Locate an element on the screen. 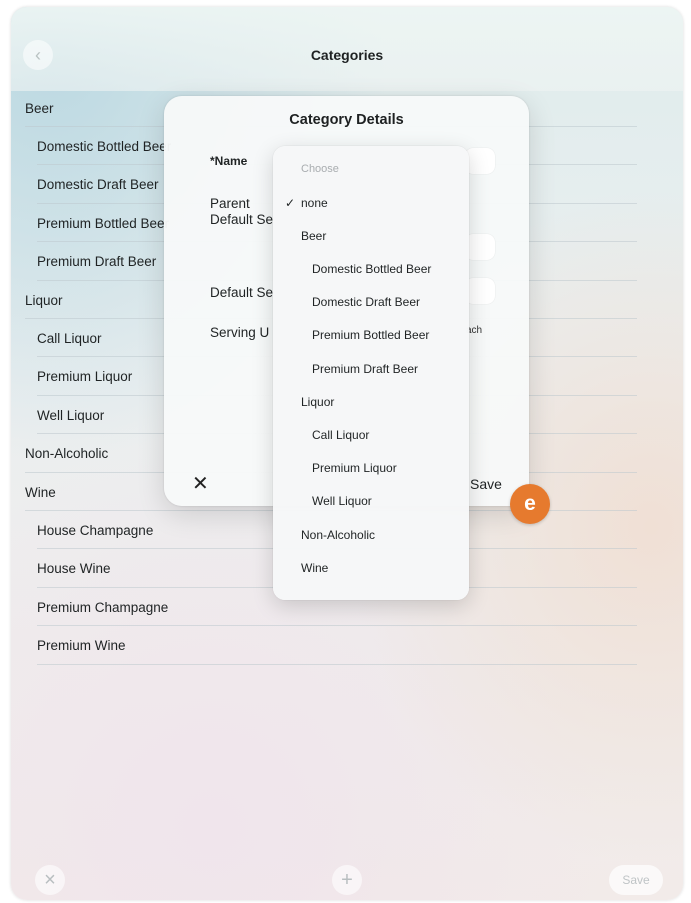 The width and height of the screenshot is (691, 903). dropdown-option-label: Domestic Draft Beer is located at coordinates (366, 302).